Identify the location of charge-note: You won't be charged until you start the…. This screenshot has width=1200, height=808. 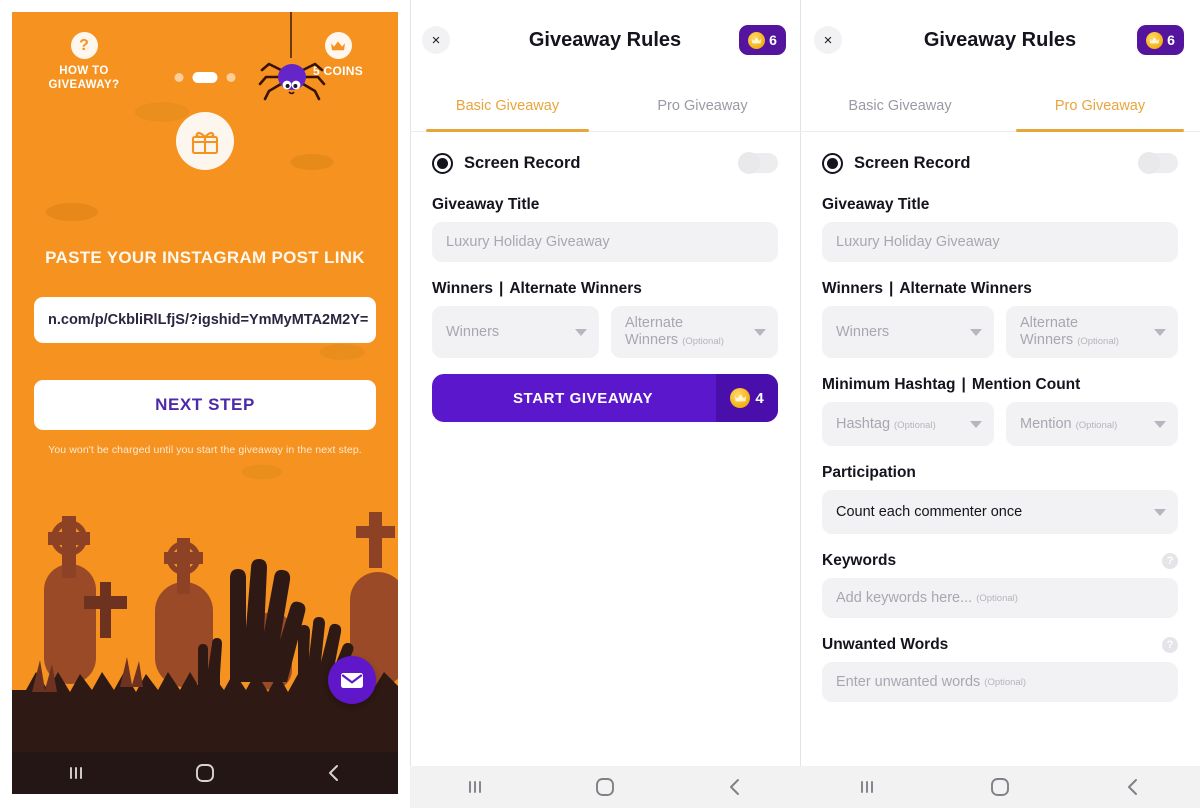
(205, 450).